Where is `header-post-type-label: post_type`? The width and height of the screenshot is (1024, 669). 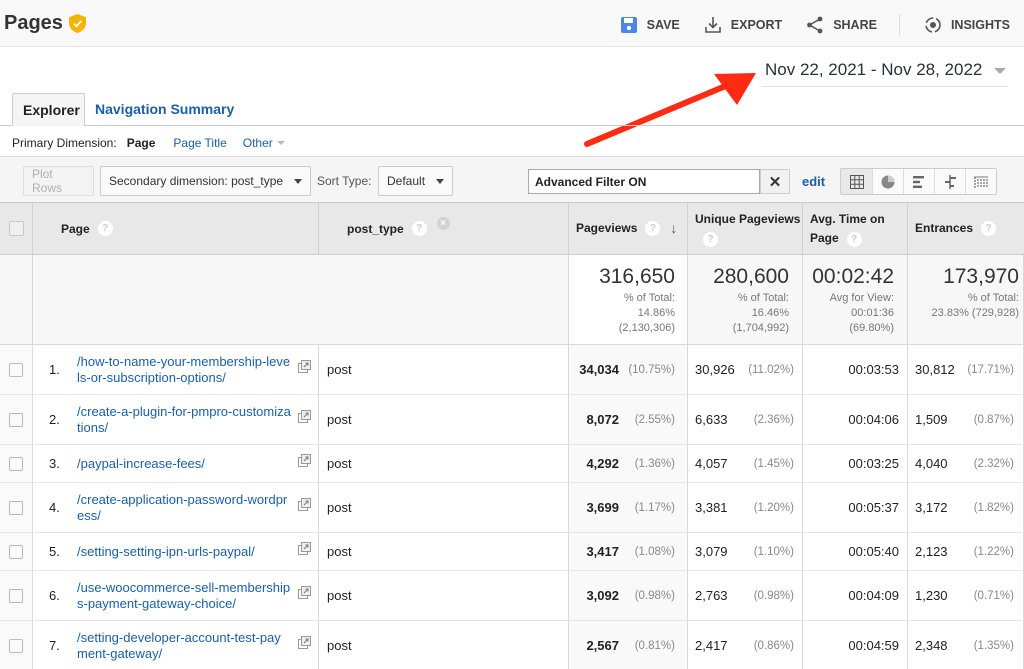
header-post-type-label: post_type is located at coordinates (375, 228).